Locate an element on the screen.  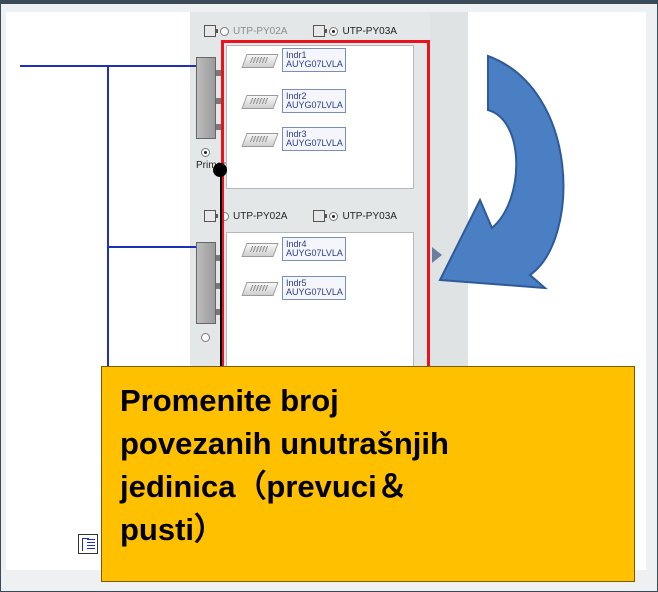
curved-arrow-icon is located at coordinates (501, 172).